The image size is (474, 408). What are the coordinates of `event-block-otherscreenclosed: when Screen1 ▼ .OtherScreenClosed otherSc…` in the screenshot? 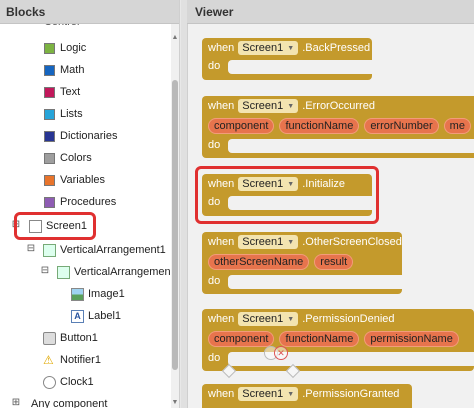 It's located at (302, 263).